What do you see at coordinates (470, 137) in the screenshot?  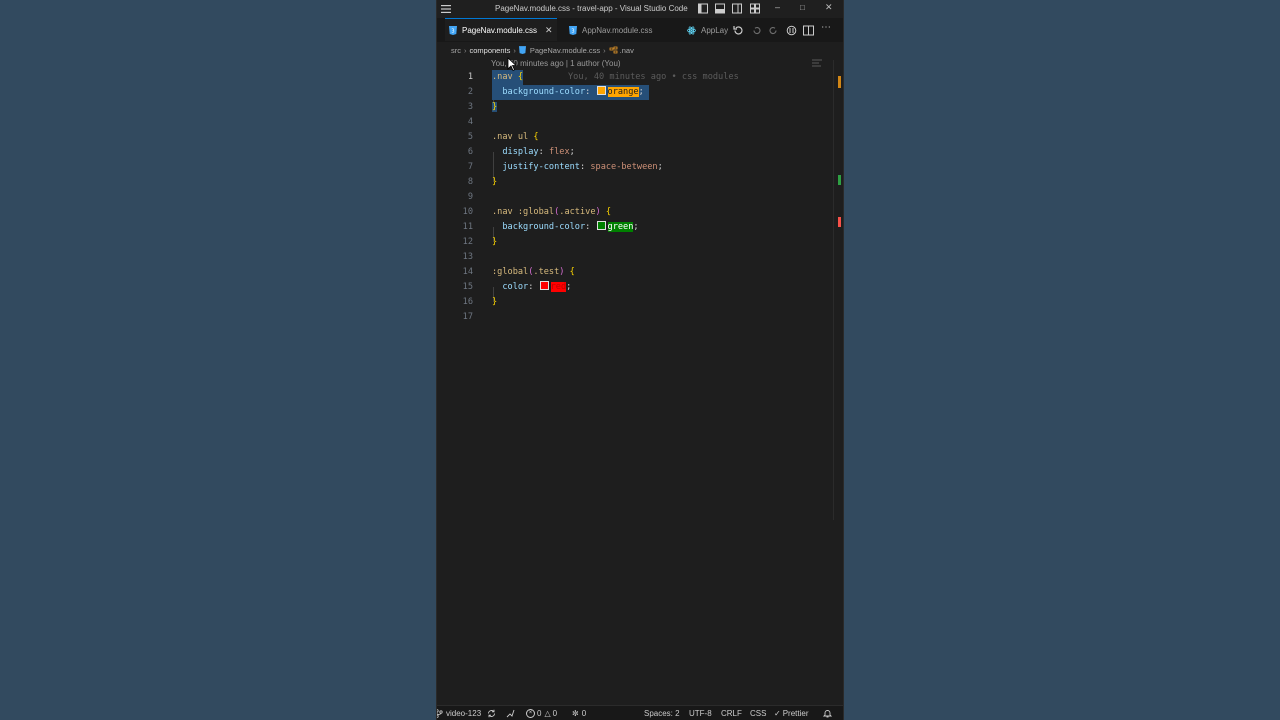 I see `line-number: 5` at bounding box center [470, 137].